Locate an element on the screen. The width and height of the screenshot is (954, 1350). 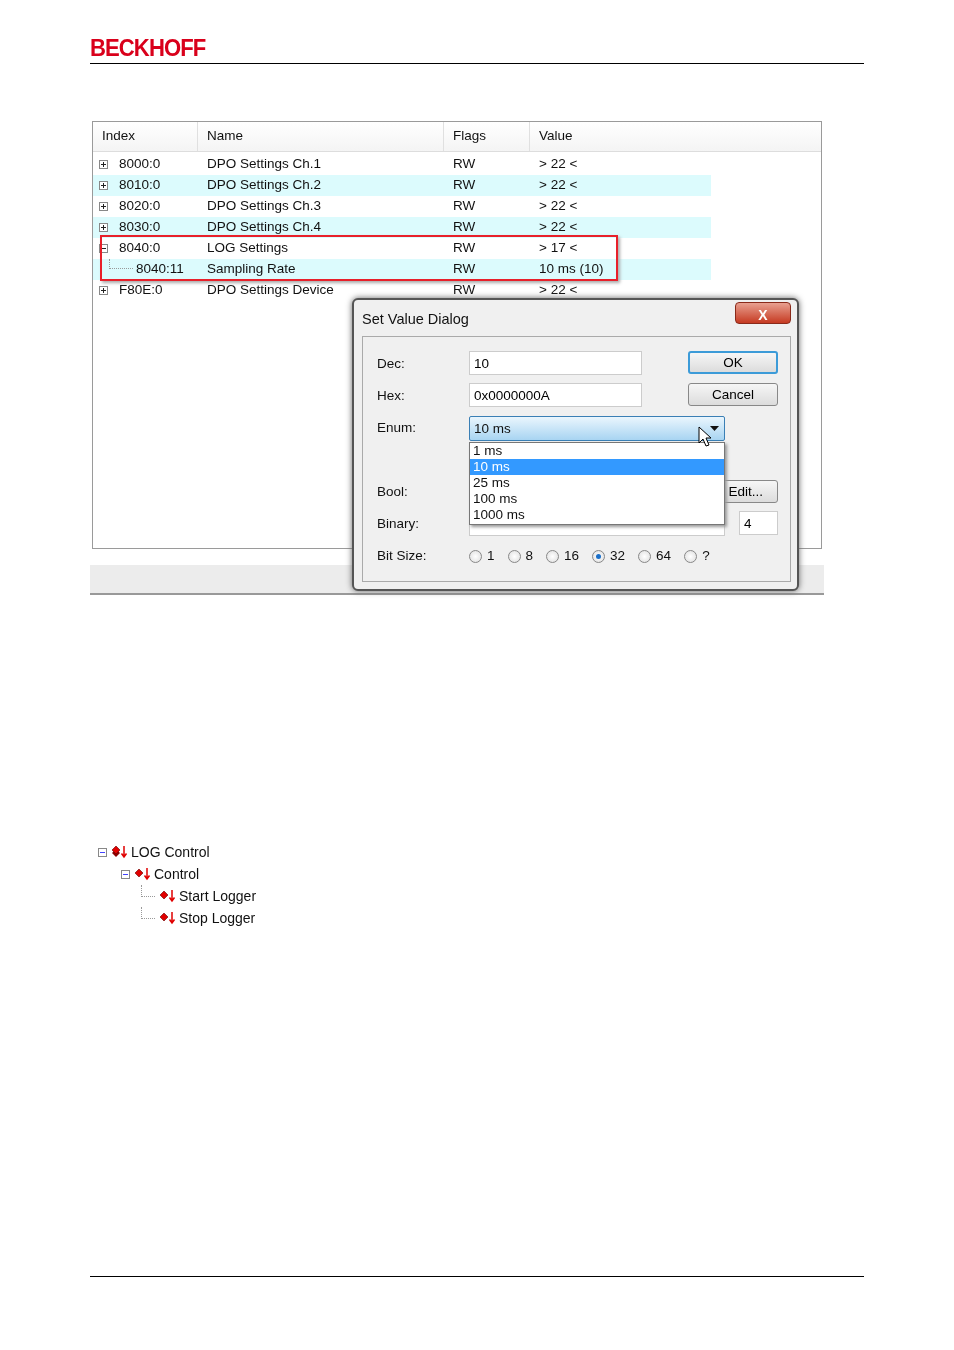
column-header: Value is located at coordinates (675, 136).